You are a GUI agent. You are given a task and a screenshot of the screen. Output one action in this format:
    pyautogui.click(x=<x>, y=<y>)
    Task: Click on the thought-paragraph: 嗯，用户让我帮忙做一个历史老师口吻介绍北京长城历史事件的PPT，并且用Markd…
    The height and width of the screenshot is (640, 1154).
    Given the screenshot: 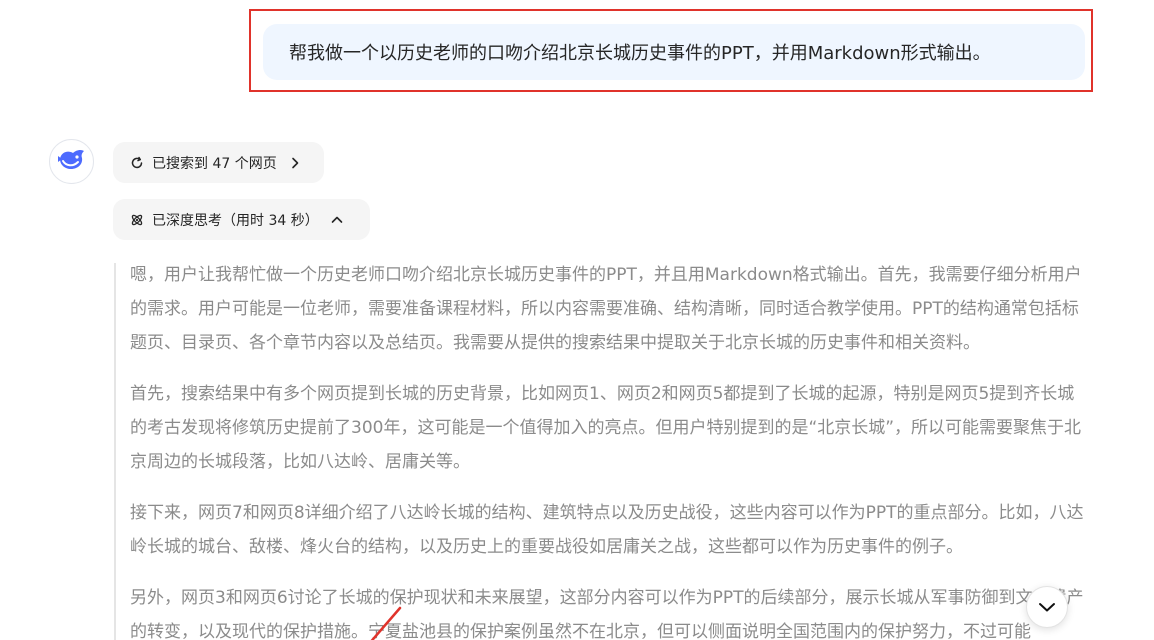 What is the action you would take?
    pyautogui.click(x=606, y=309)
    